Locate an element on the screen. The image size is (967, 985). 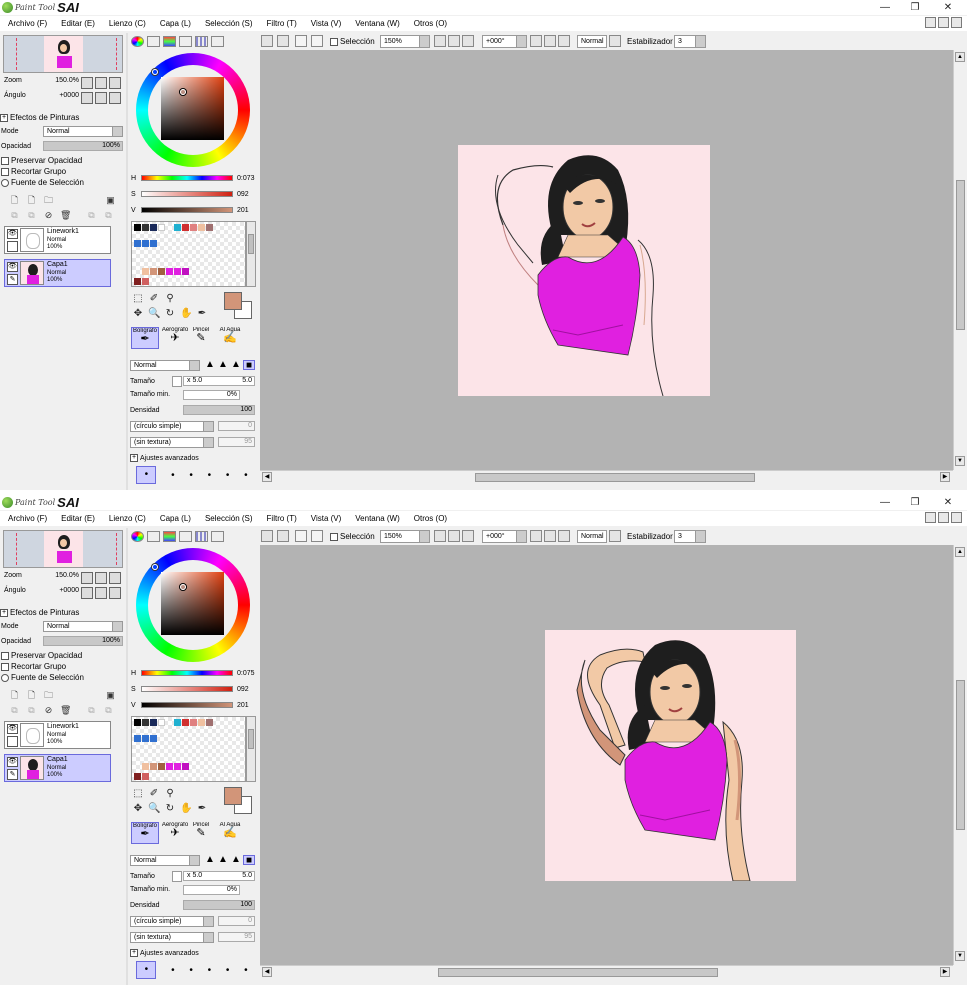
size-slider: x 5.0 5.0 is located at coordinates (219, 876).